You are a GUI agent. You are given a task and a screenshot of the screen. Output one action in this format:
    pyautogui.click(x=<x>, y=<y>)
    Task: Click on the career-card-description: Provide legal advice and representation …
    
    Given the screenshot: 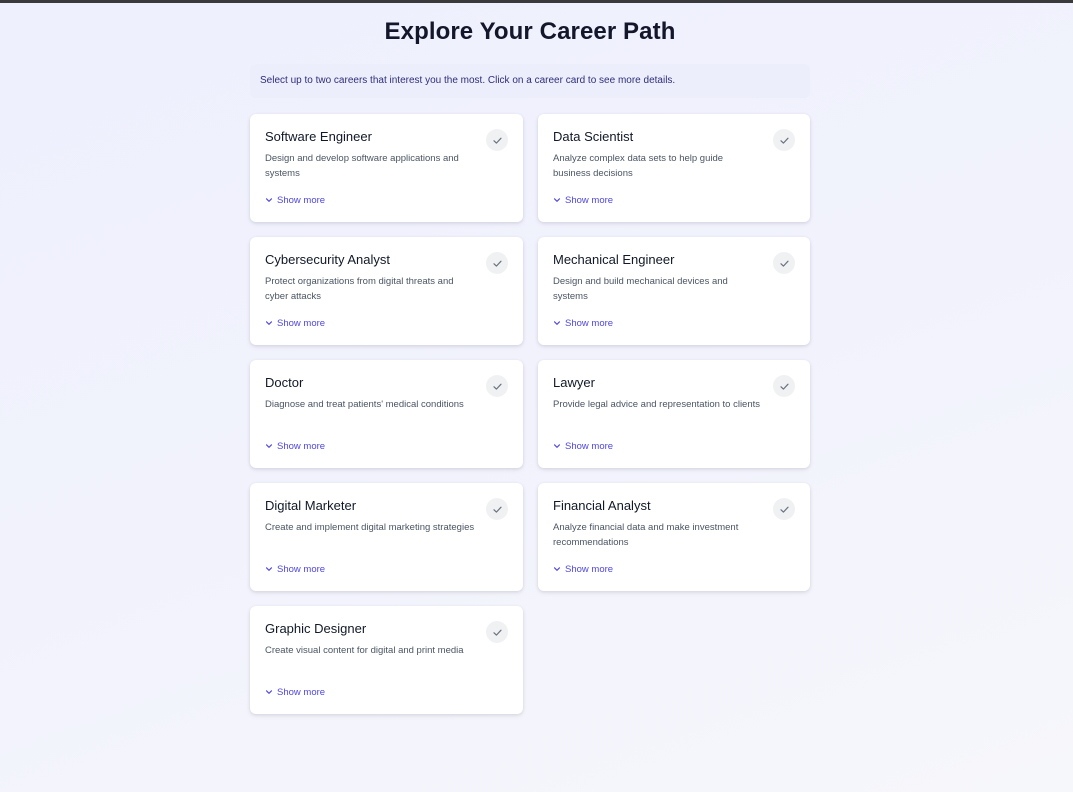 What is the action you would take?
    pyautogui.click(x=657, y=404)
    